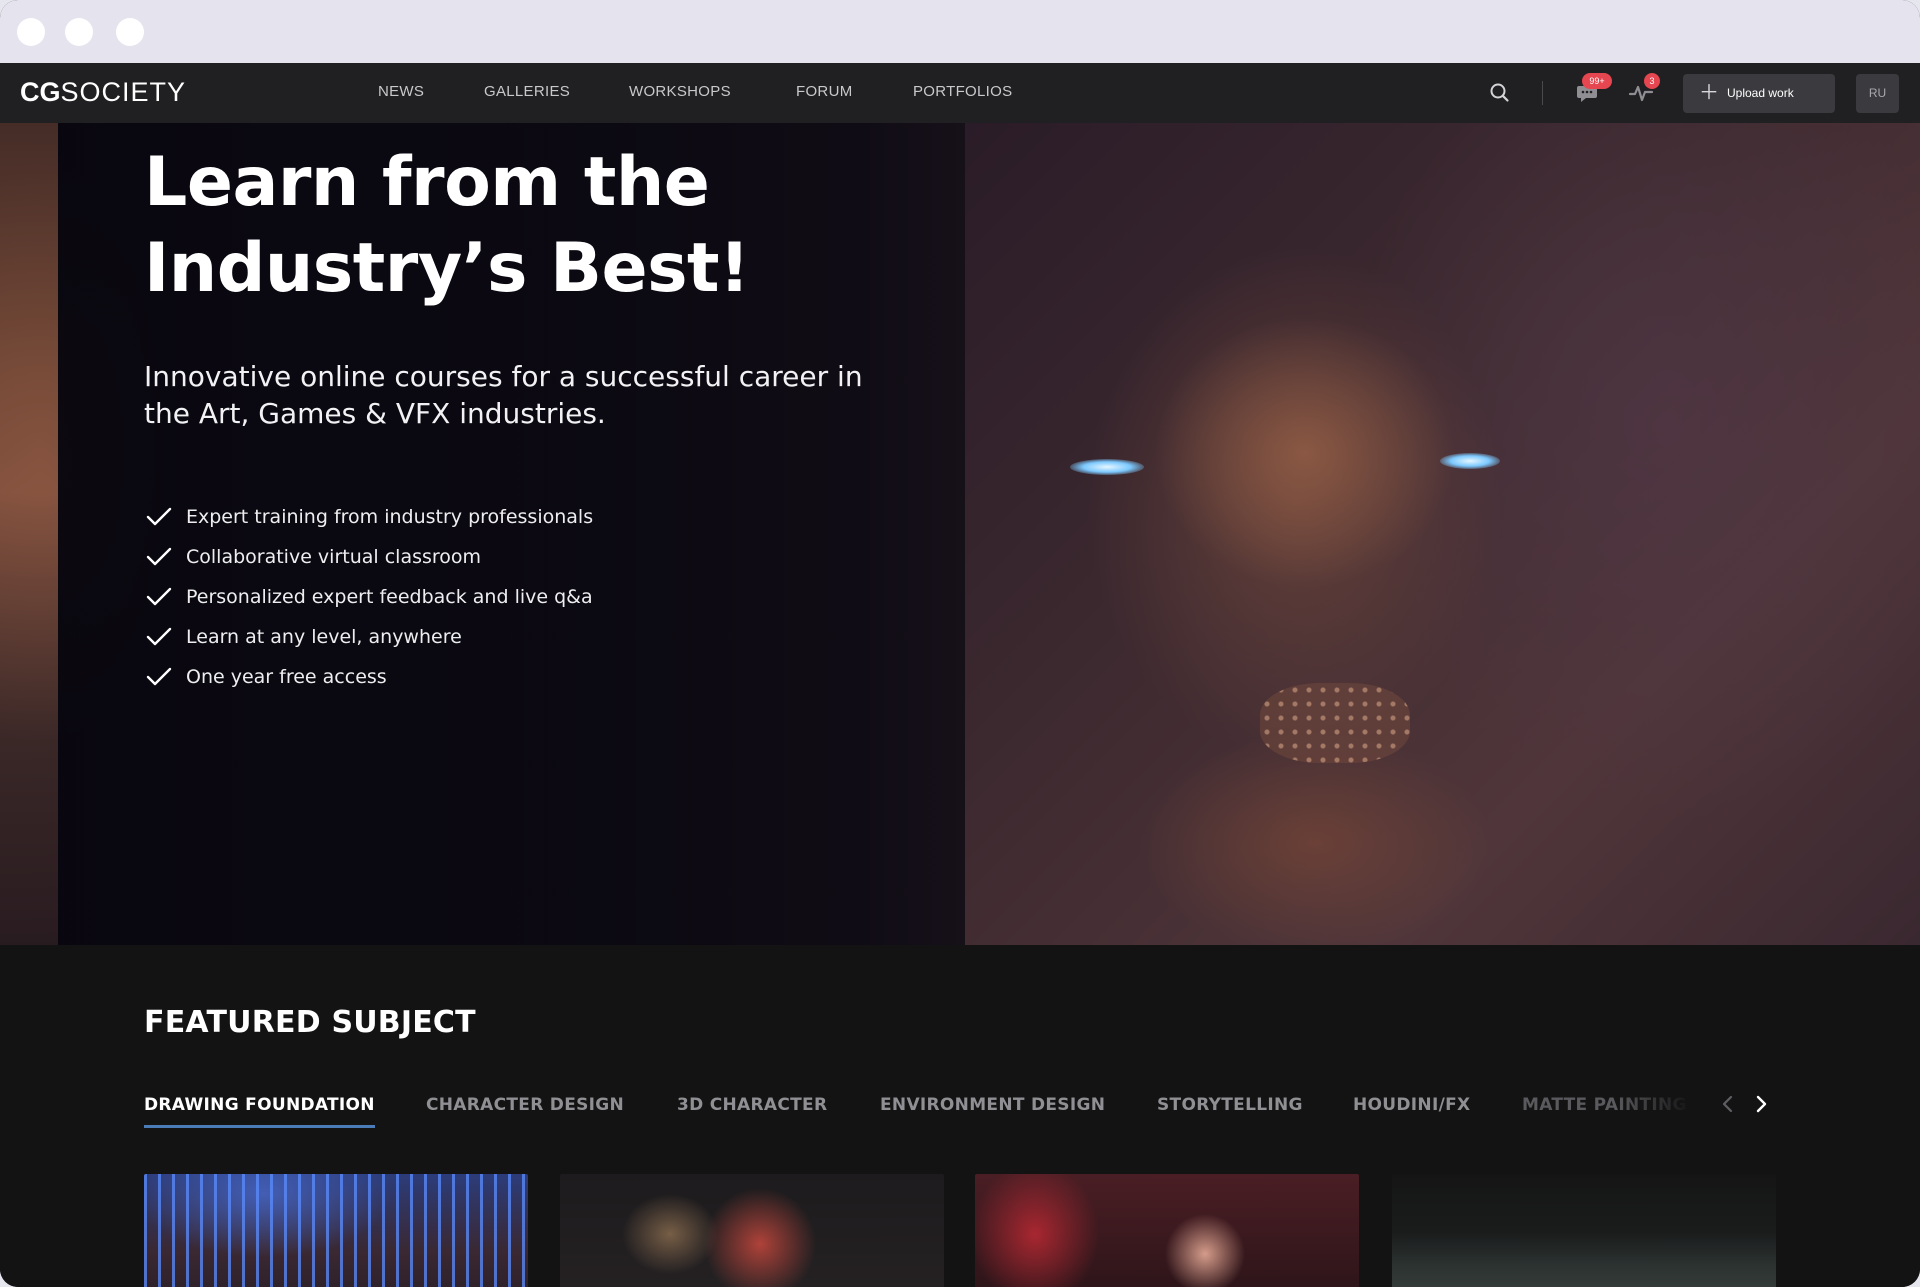 The width and height of the screenshot is (1920, 1287). I want to click on cgsociety-logo: CGSOCIETY, so click(103, 92).